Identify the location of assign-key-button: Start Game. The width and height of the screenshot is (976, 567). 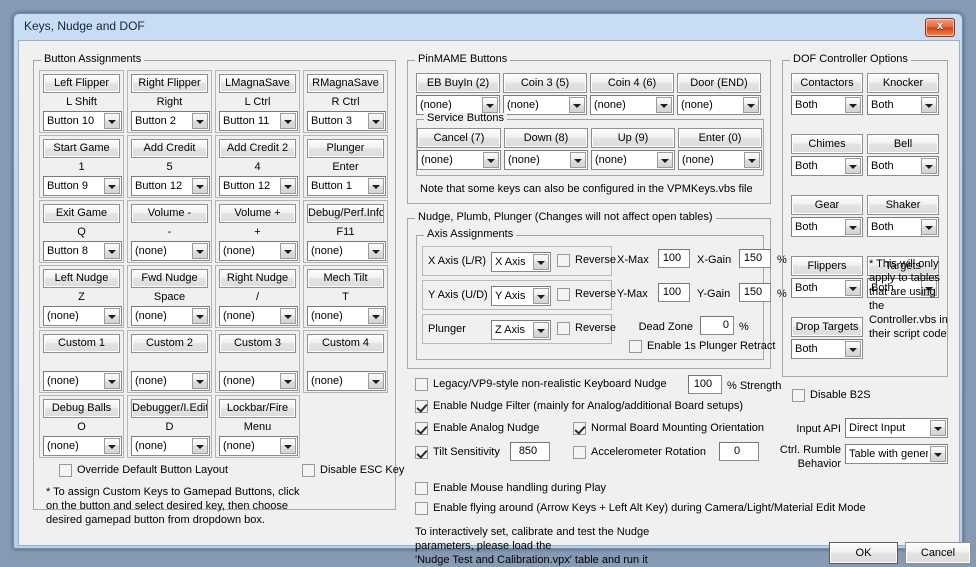
(81, 148).